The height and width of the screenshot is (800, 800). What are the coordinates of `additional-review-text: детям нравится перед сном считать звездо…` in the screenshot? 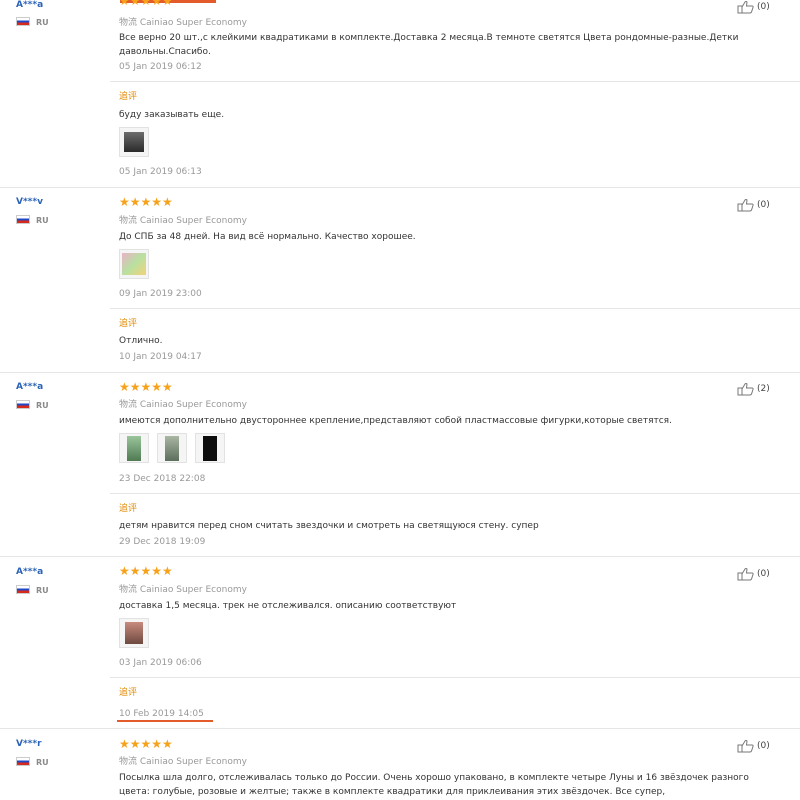 It's located at (329, 526).